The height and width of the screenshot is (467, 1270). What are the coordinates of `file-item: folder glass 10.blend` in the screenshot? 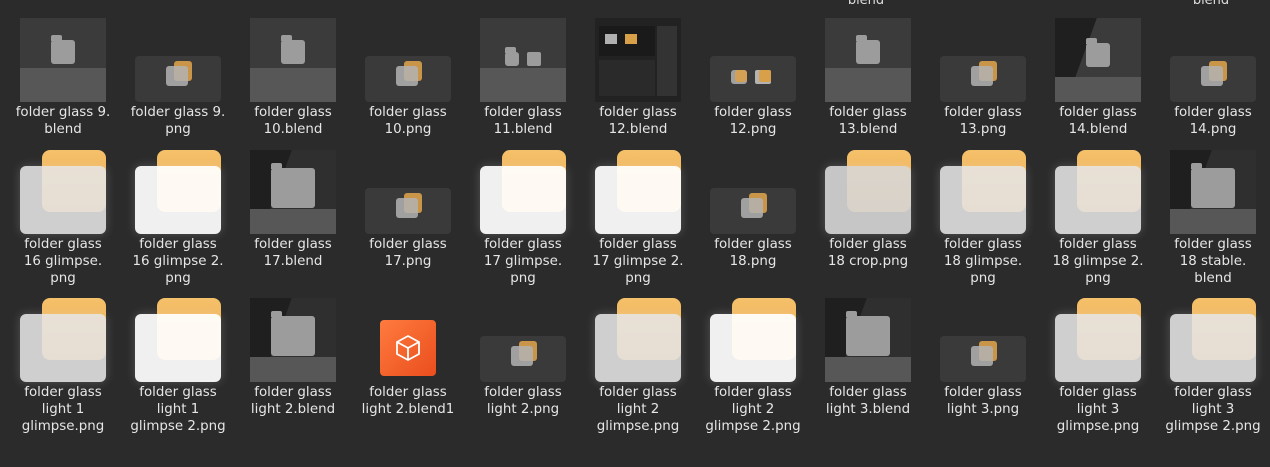 It's located at (293, 77).